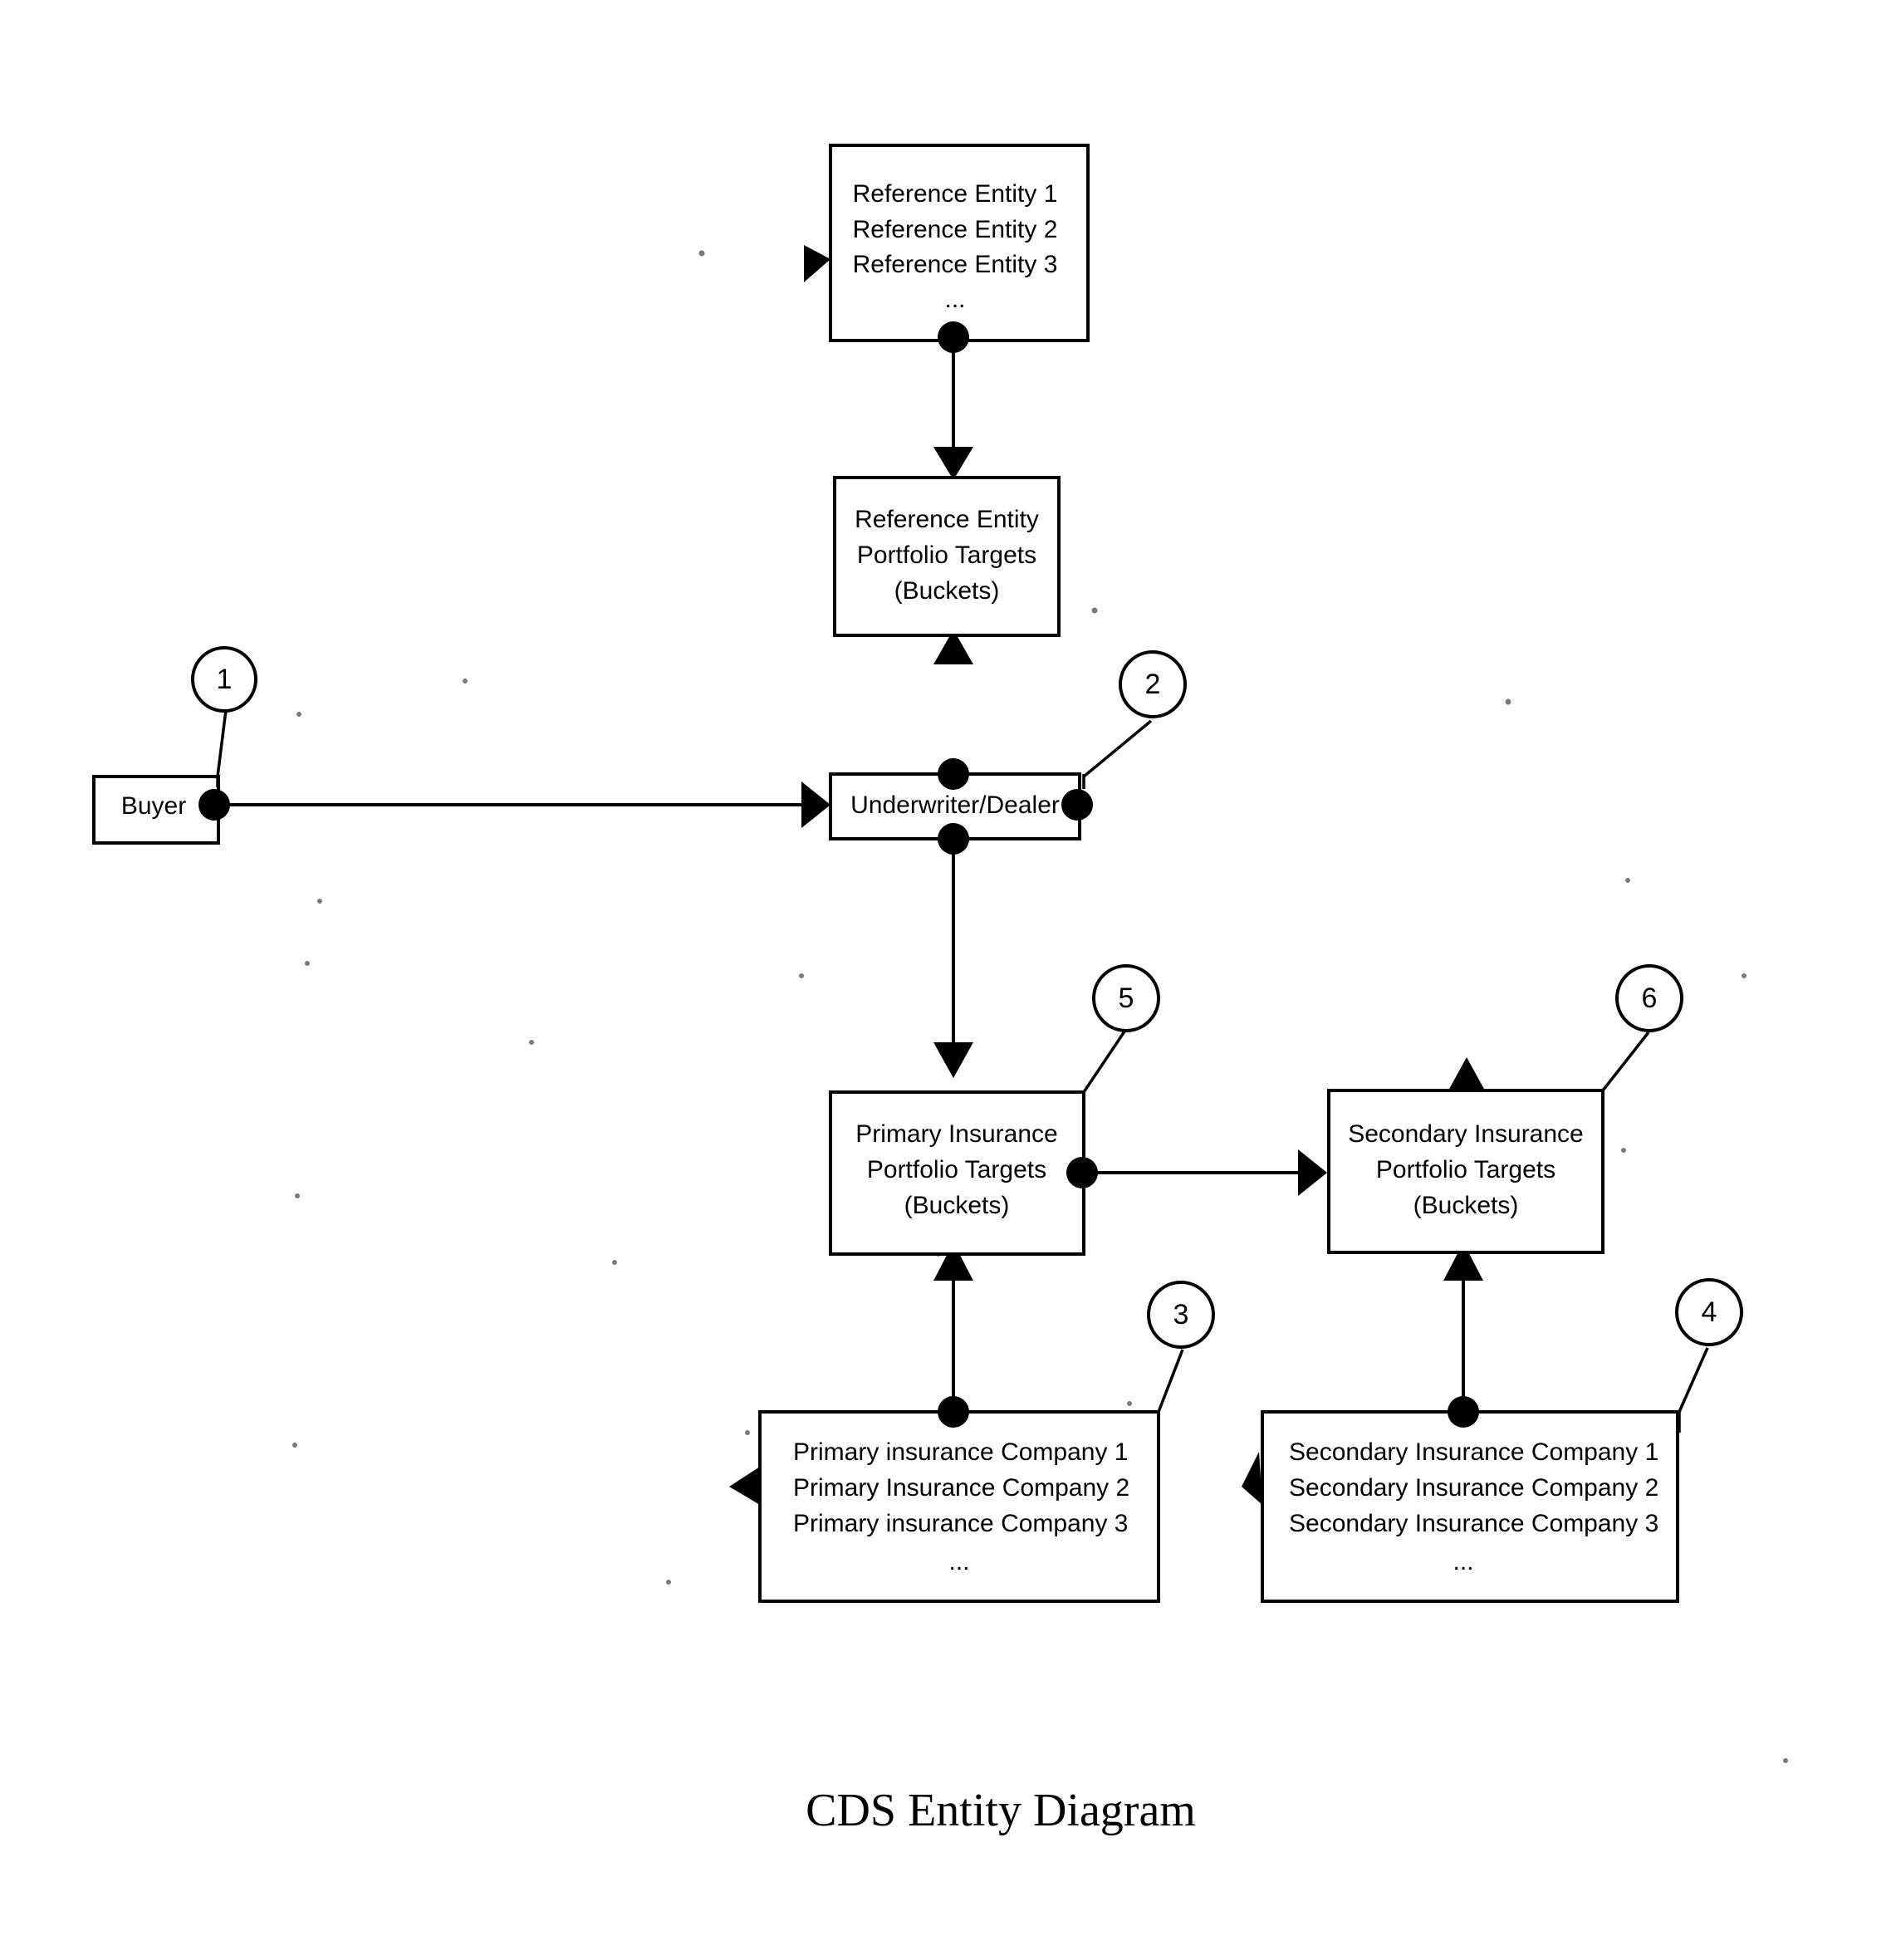  Describe the element at coordinates (955, 194) in the screenshot. I see `reference-entity-1-label: Reference Entity 1` at that location.